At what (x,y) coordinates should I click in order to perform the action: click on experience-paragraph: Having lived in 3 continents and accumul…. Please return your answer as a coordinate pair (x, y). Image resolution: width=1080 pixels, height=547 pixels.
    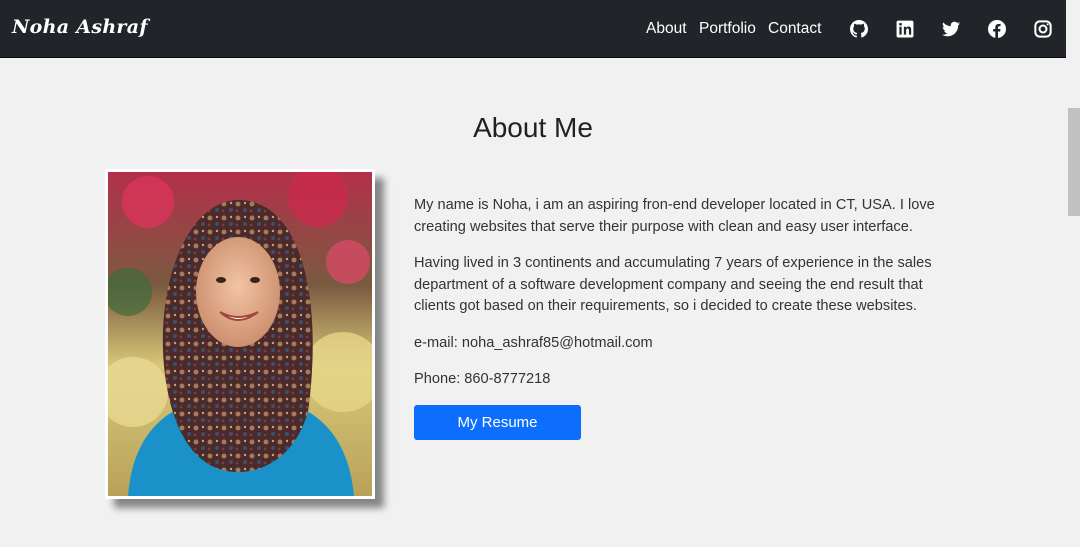
    Looking at the image, I should click on (673, 284).